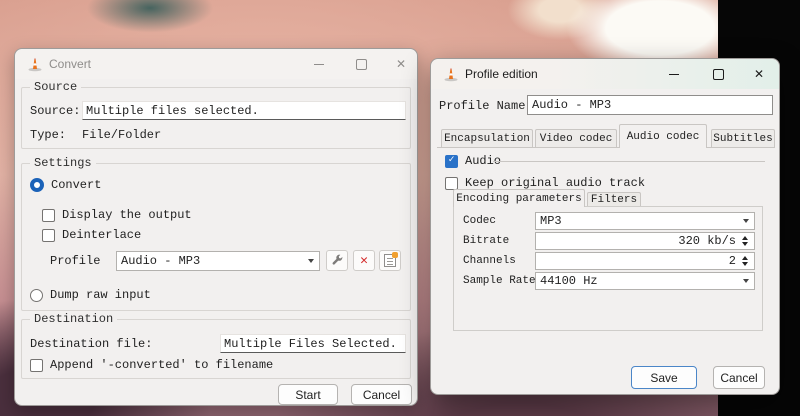  Describe the element at coordinates (576, 138) in the screenshot. I see `tab-video-codec: Video codec` at that location.